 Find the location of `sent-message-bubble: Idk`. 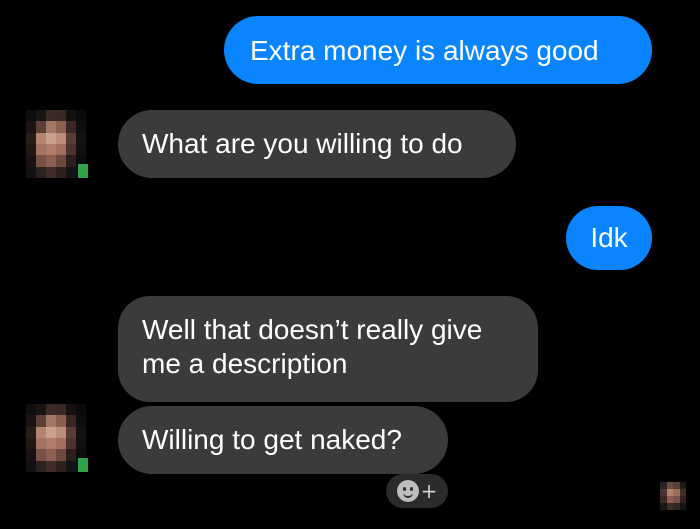

sent-message-bubble: Idk is located at coordinates (609, 238).